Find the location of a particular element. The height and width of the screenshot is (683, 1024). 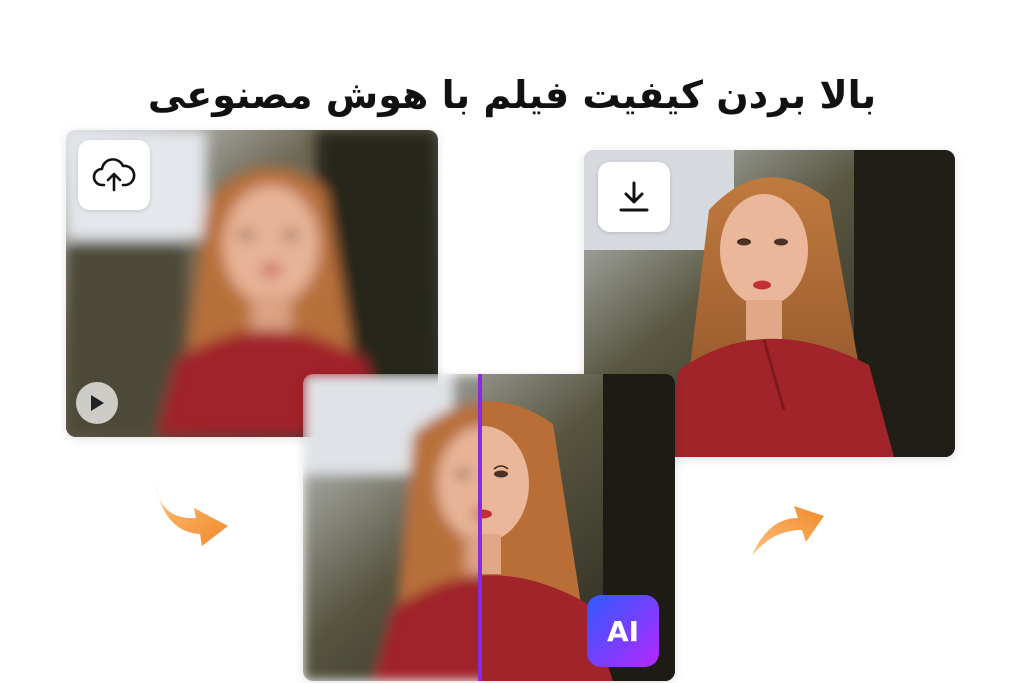

curved-arrow-up-icon is located at coordinates (788, 531).